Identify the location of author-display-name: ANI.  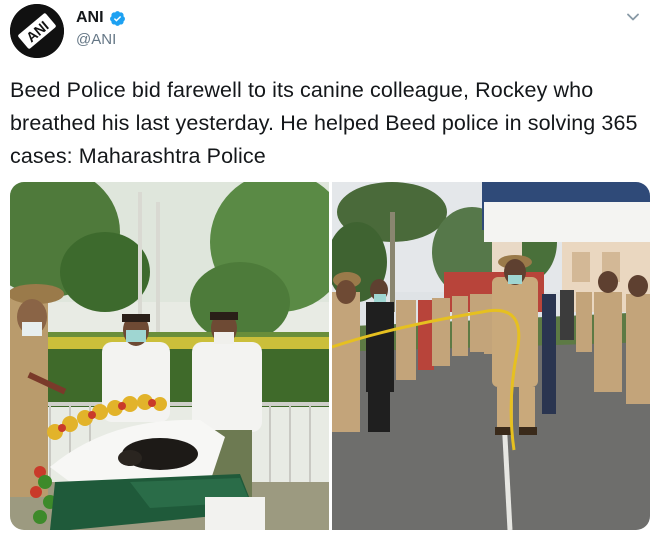
(90, 18).